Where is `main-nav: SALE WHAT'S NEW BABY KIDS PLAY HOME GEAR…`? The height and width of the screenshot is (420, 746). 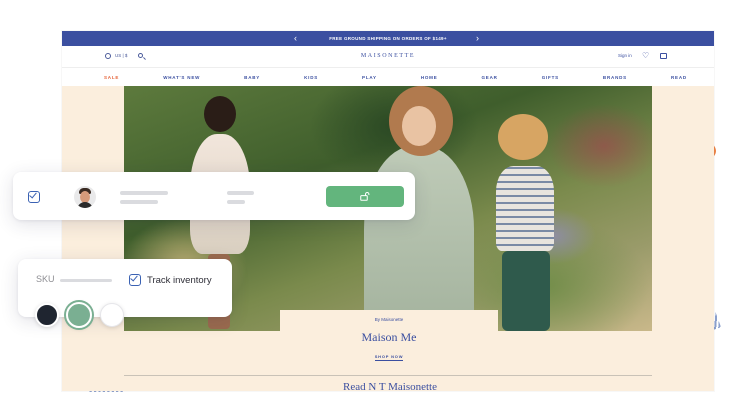 main-nav: SALE WHAT'S NEW BABY KIDS PLAY HOME GEAR… is located at coordinates (388, 77).